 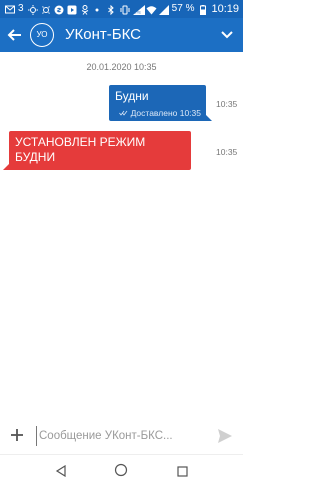 What do you see at coordinates (124, 113) in the screenshot?
I see `double-check-icon` at bounding box center [124, 113].